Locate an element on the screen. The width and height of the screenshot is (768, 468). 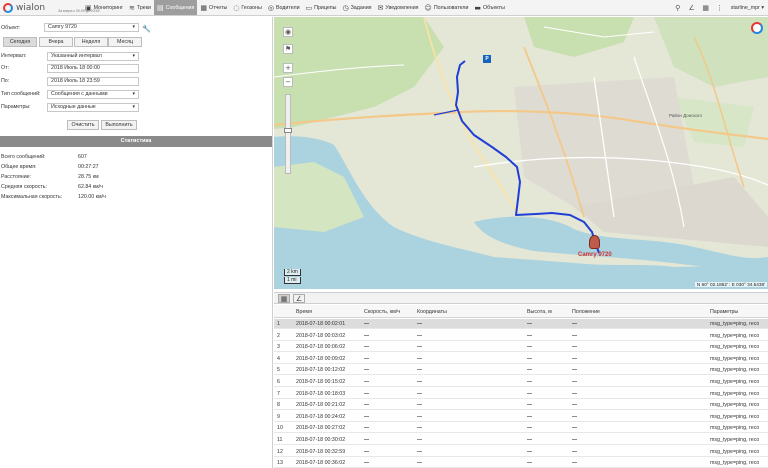
trailer-icon: ▭ is located at coordinates (309, 7).